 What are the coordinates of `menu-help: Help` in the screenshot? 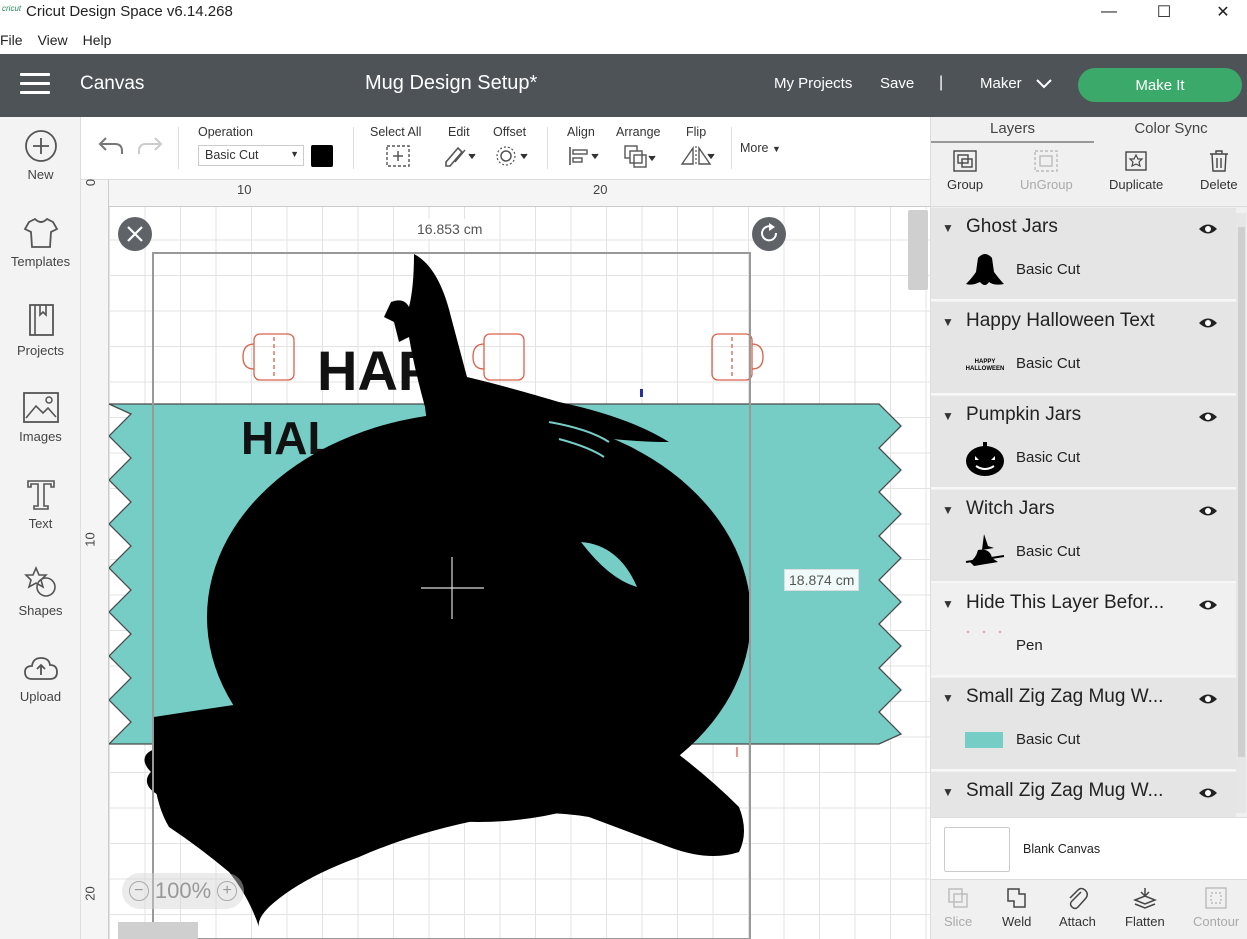 It's located at (97, 42).